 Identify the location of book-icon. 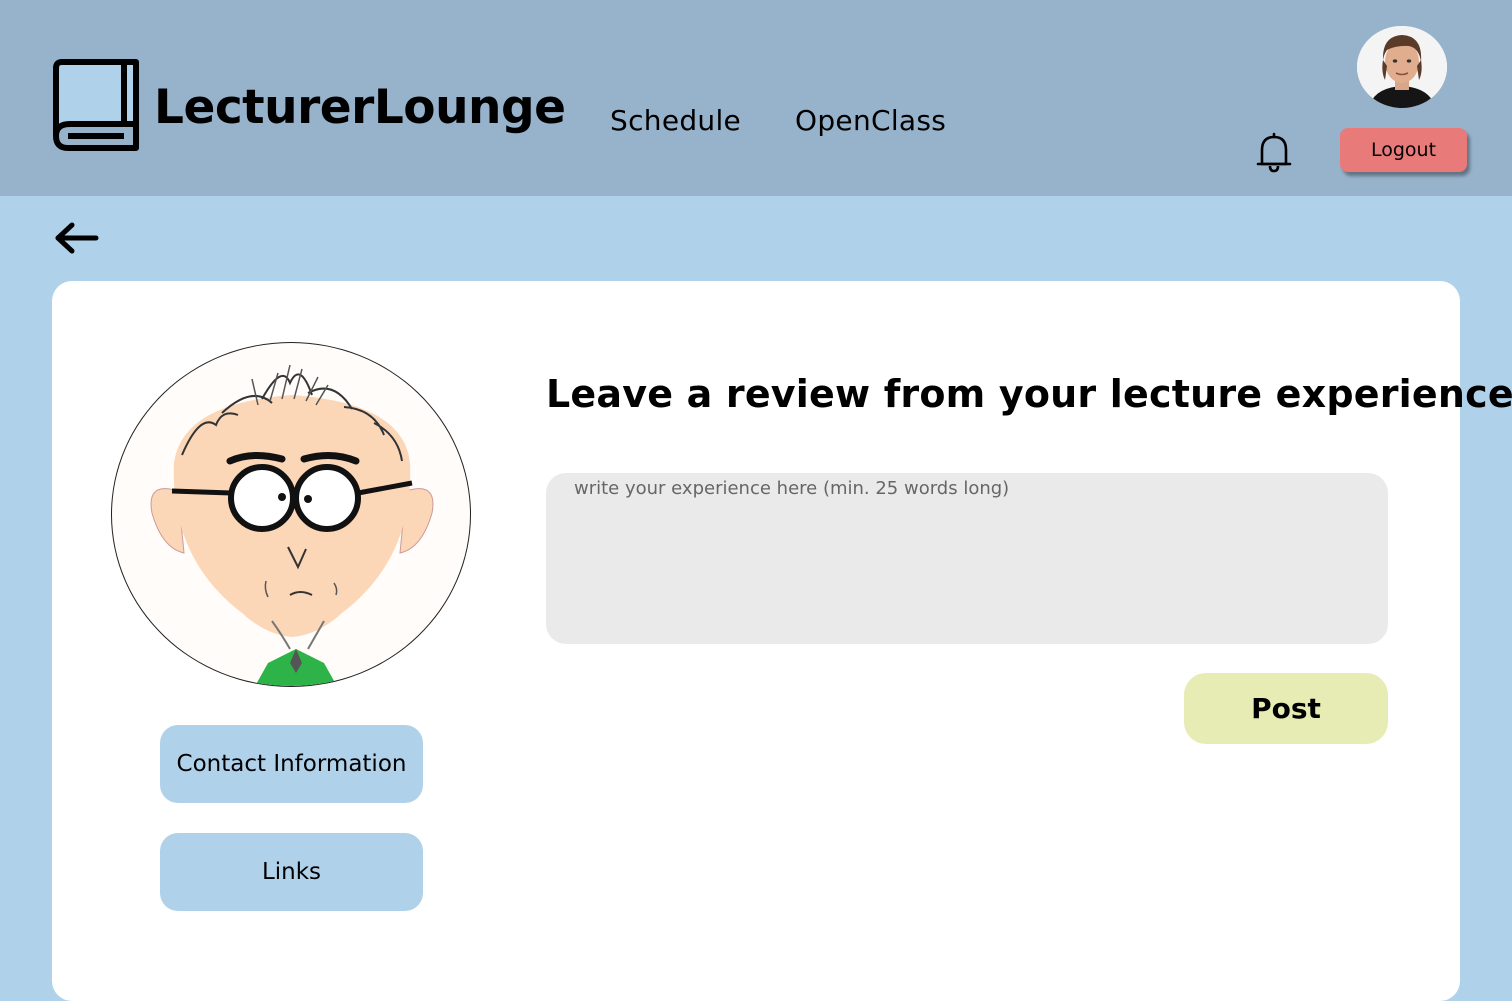
(97, 105).